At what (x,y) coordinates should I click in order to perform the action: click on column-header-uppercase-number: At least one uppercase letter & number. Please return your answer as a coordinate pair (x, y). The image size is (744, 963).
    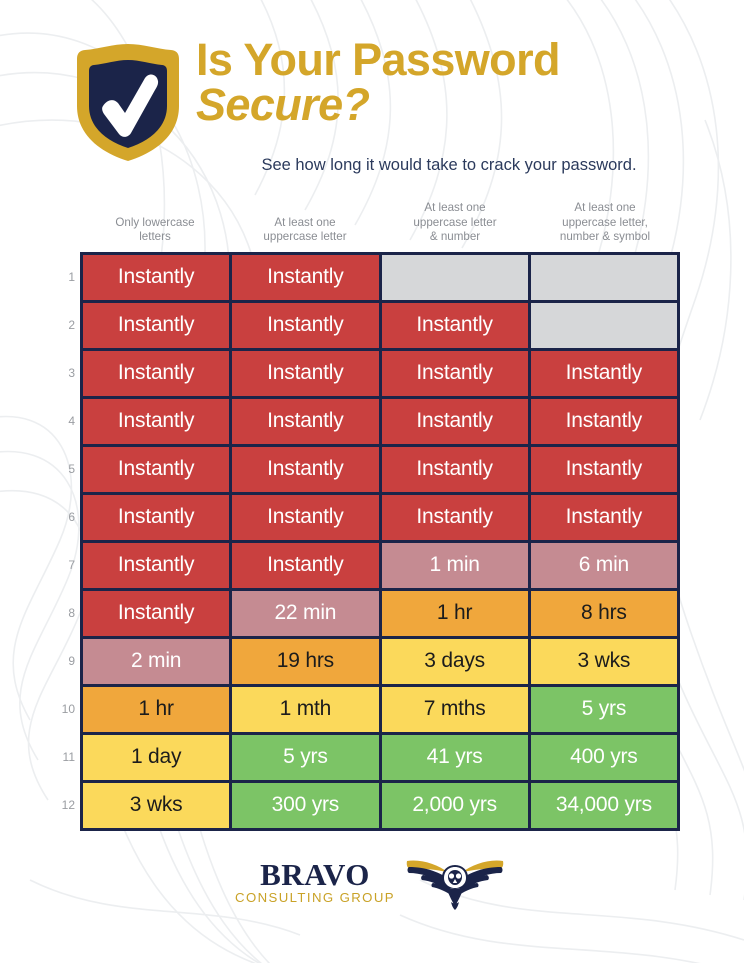
    Looking at the image, I should click on (455, 226).